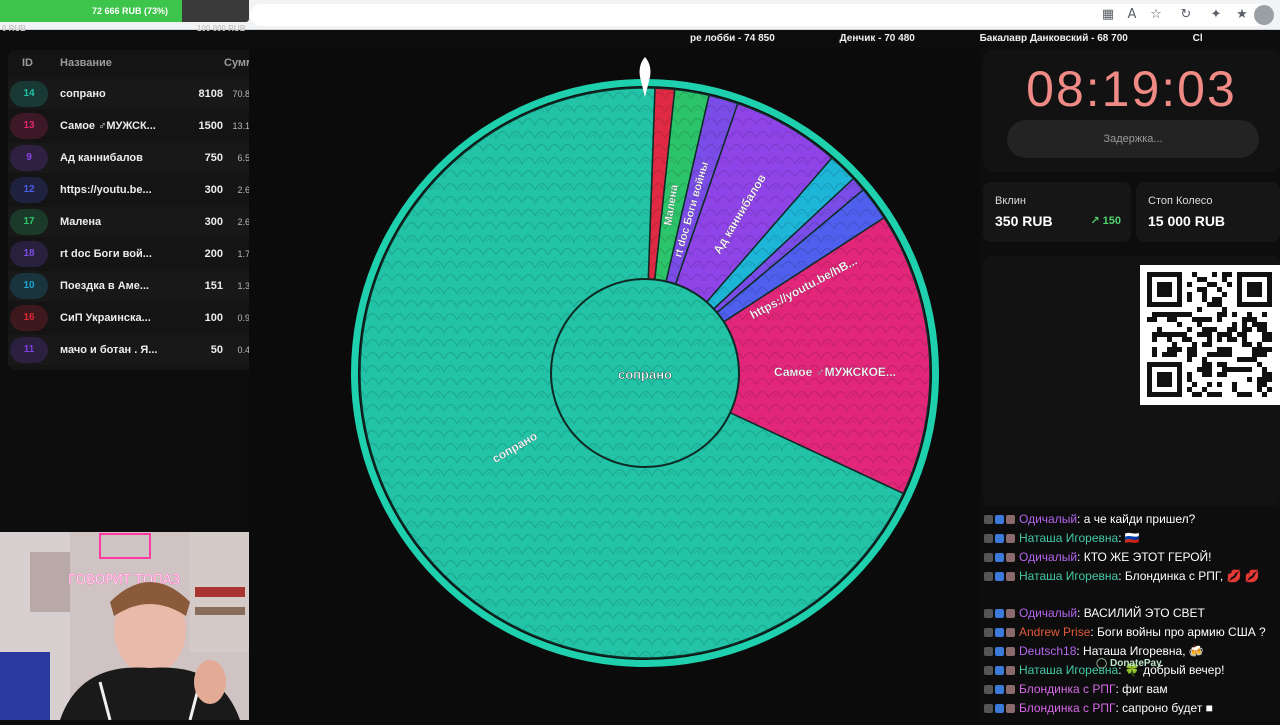 This screenshot has height=725, width=1280. What do you see at coordinates (124, 11) in the screenshot?
I see `donation-progress-bar: 72 666 RUB (73%)` at bounding box center [124, 11].